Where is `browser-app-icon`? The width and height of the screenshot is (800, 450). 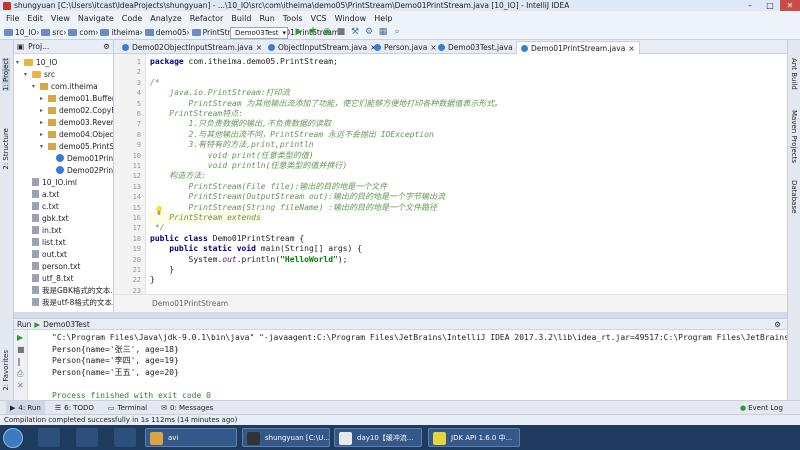 browser-app-icon is located at coordinates (125, 437).